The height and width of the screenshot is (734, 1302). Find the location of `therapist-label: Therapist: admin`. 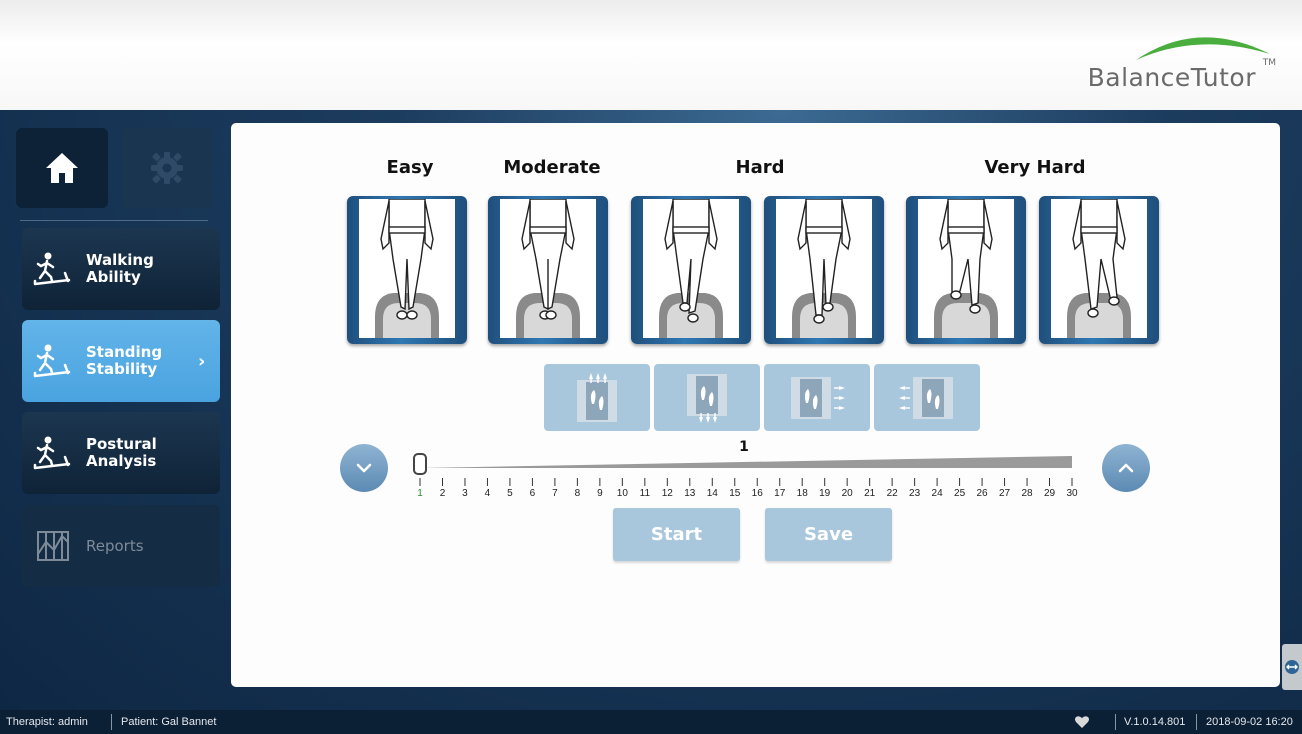

therapist-label: Therapist: admin is located at coordinates (47, 722).